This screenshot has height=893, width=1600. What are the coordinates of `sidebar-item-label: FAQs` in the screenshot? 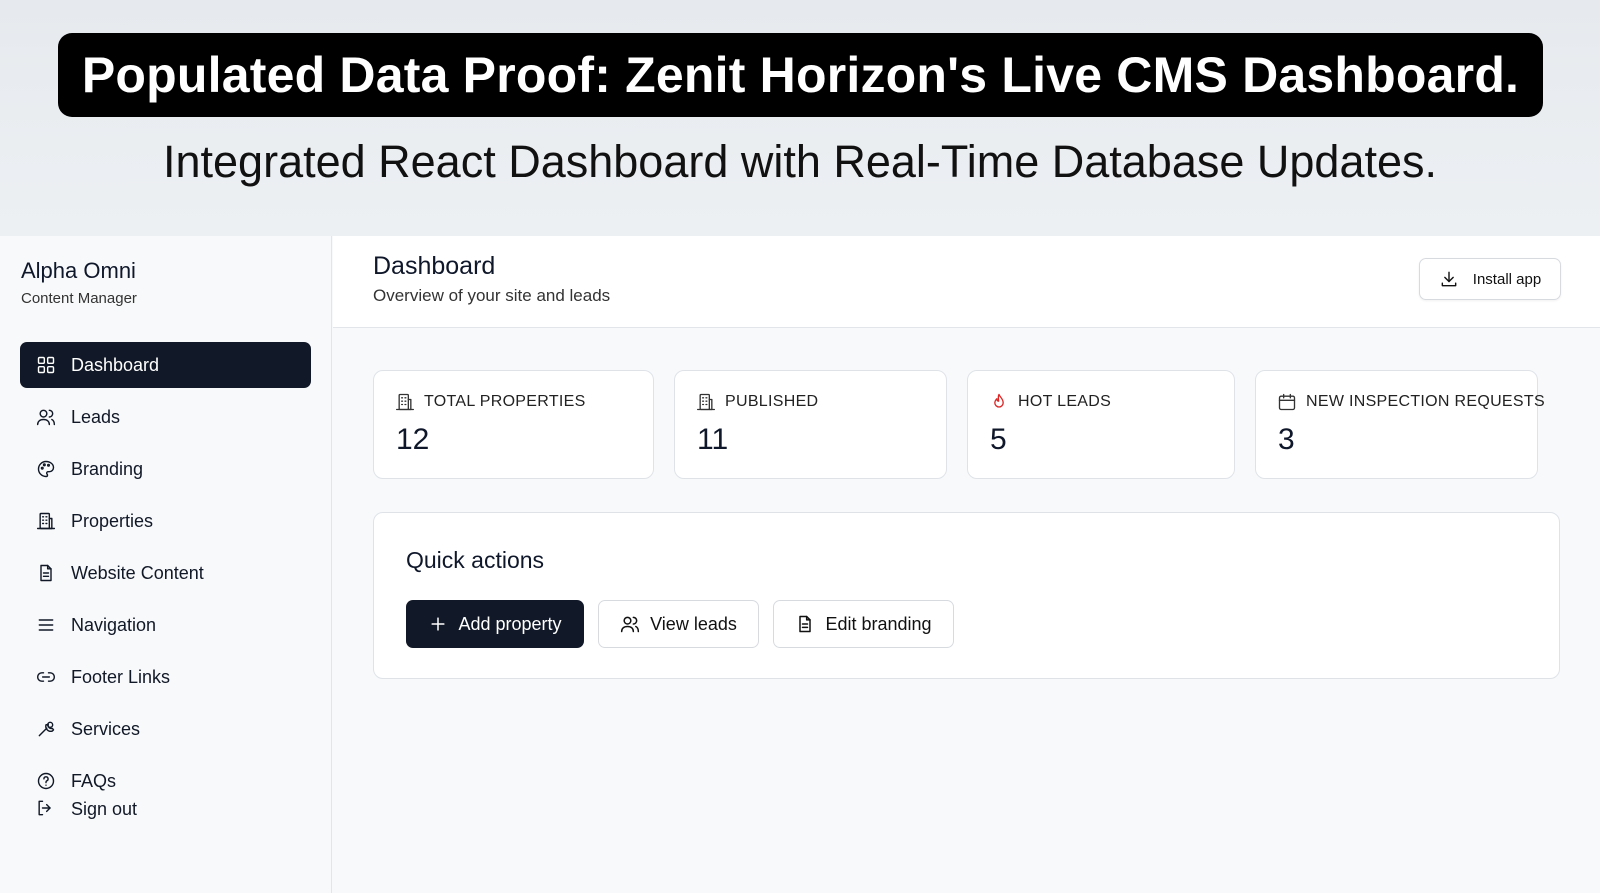 It's located at (94, 780).